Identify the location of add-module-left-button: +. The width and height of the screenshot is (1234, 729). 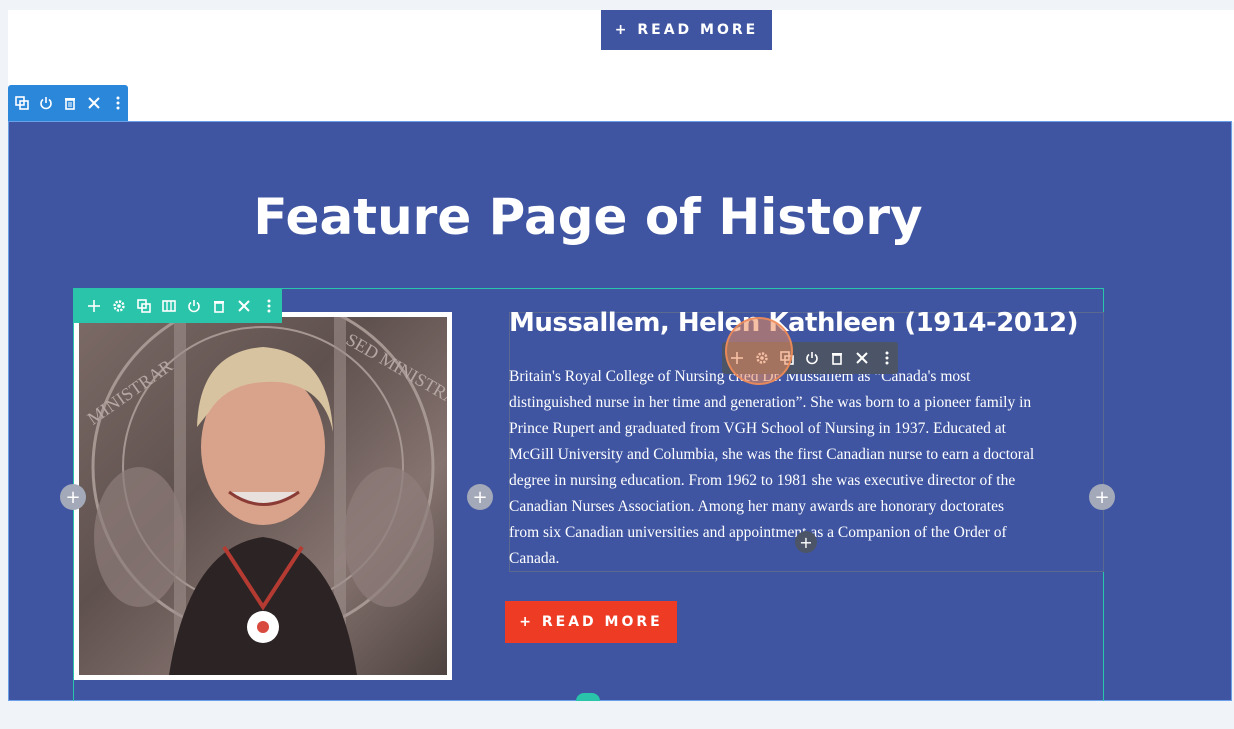
(73, 497).